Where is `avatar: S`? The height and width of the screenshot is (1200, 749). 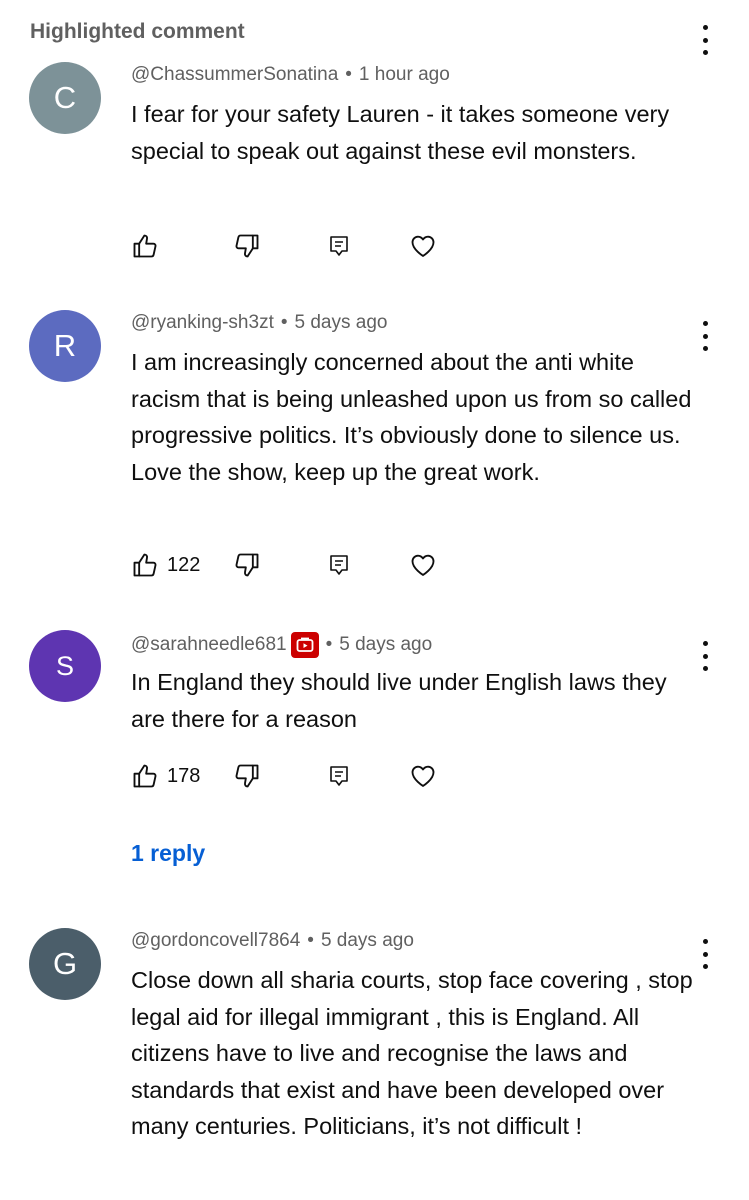 avatar: S is located at coordinates (65, 666).